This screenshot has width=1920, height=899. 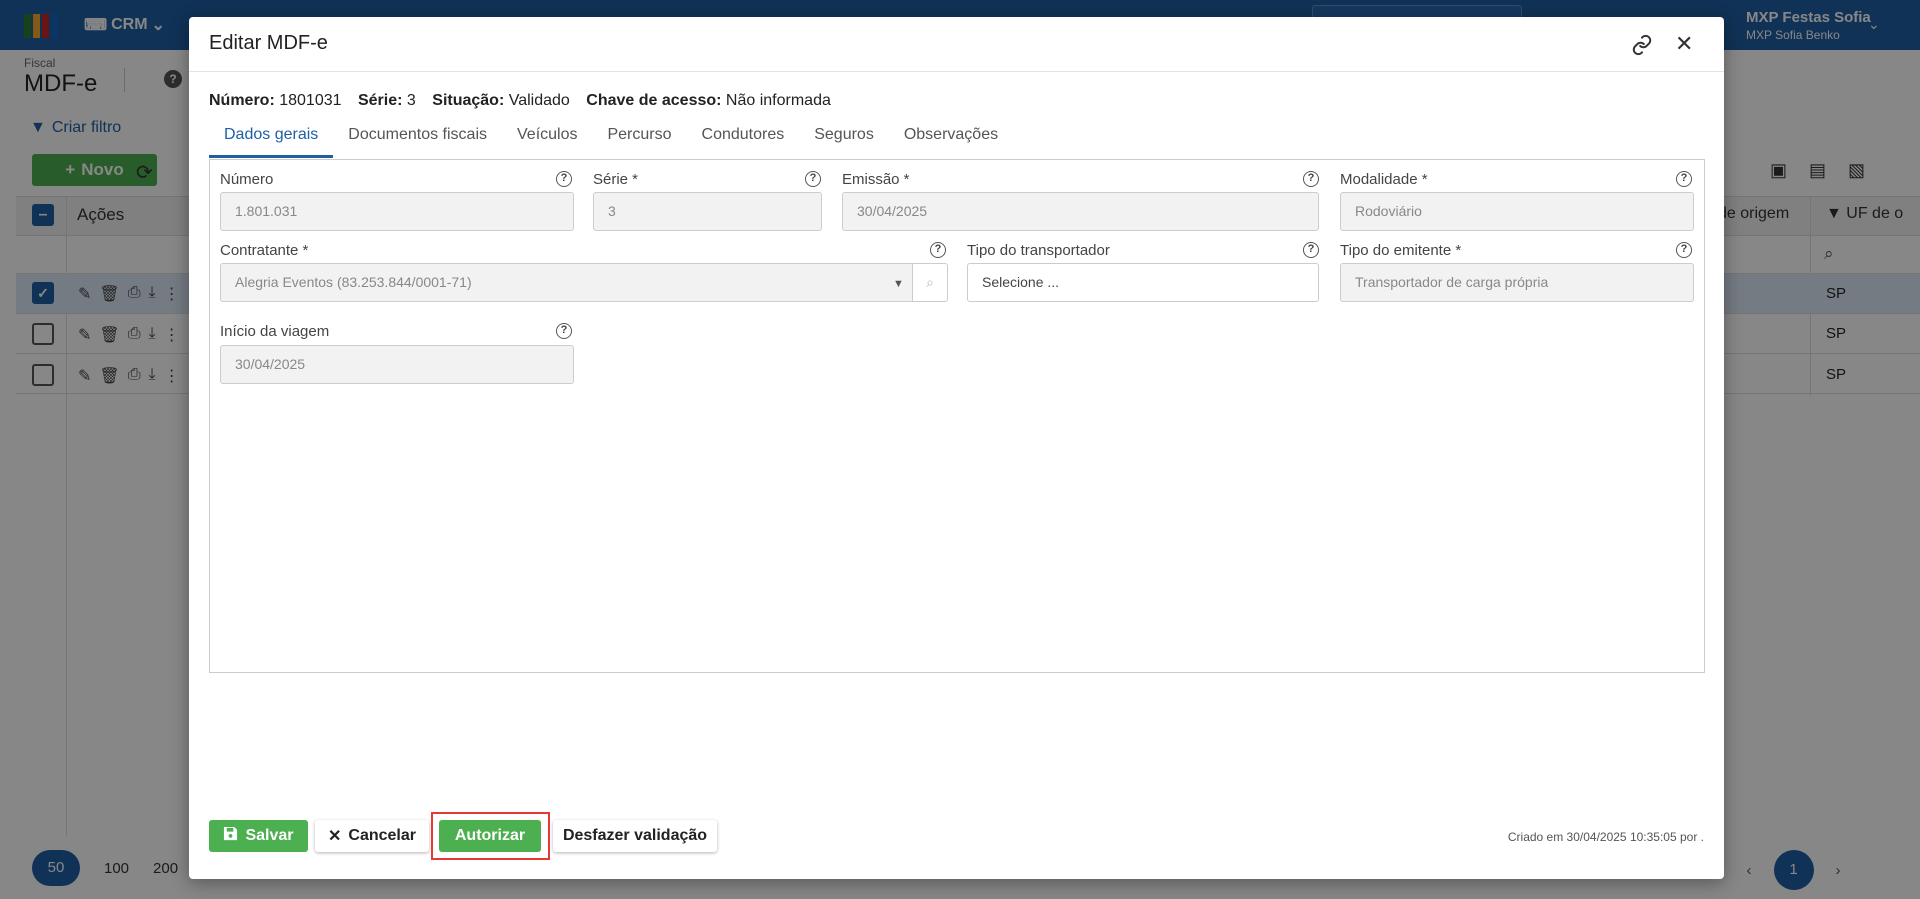 What do you see at coordinates (616, 179) in the screenshot?
I see `serie-field-label: Série *` at bounding box center [616, 179].